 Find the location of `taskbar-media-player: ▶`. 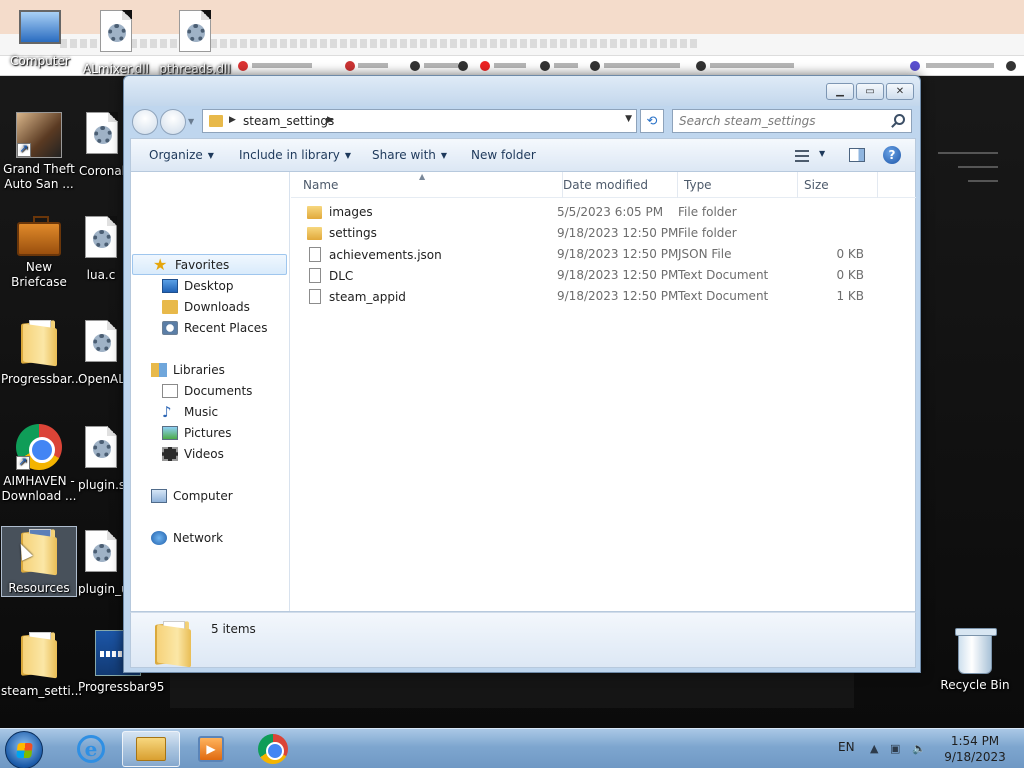

taskbar-media-player: ▶ is located at coordinates (211, 749).